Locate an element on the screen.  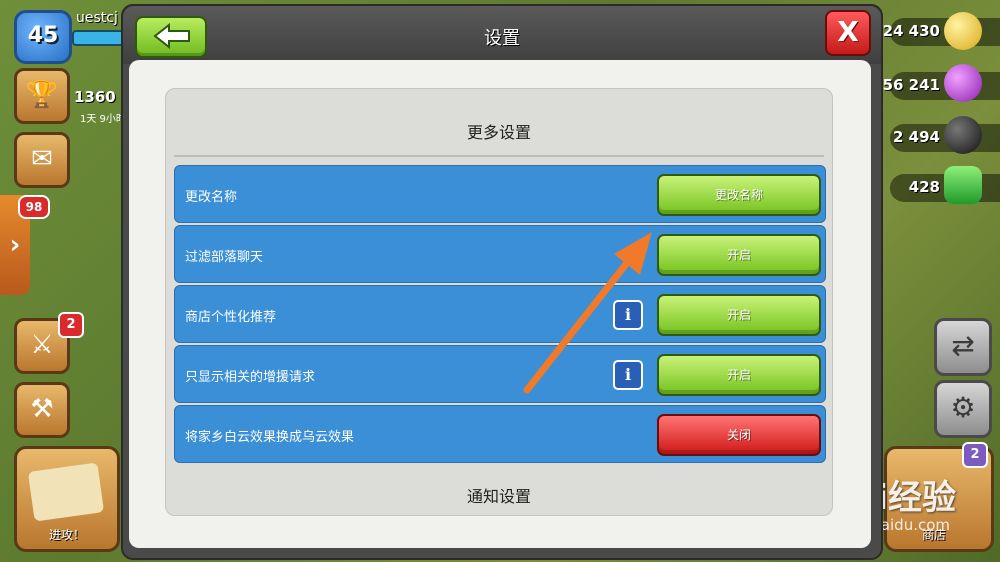
elixir-icon is located at coordinates (963, 83).